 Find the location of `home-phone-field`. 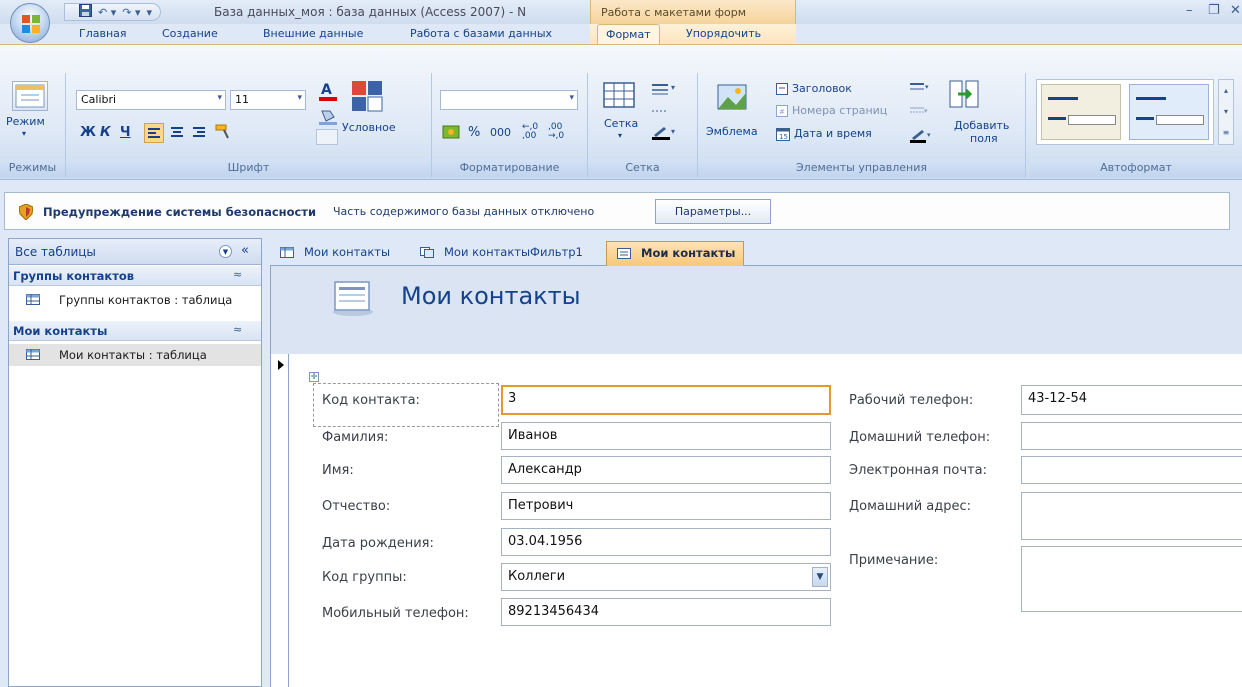

home-phone-field is located at coordinates (1131, 436).